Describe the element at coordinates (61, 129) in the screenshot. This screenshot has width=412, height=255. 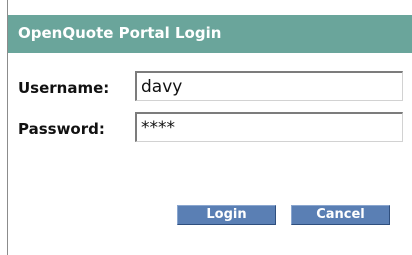
I see `password-label: Password:` at that location.